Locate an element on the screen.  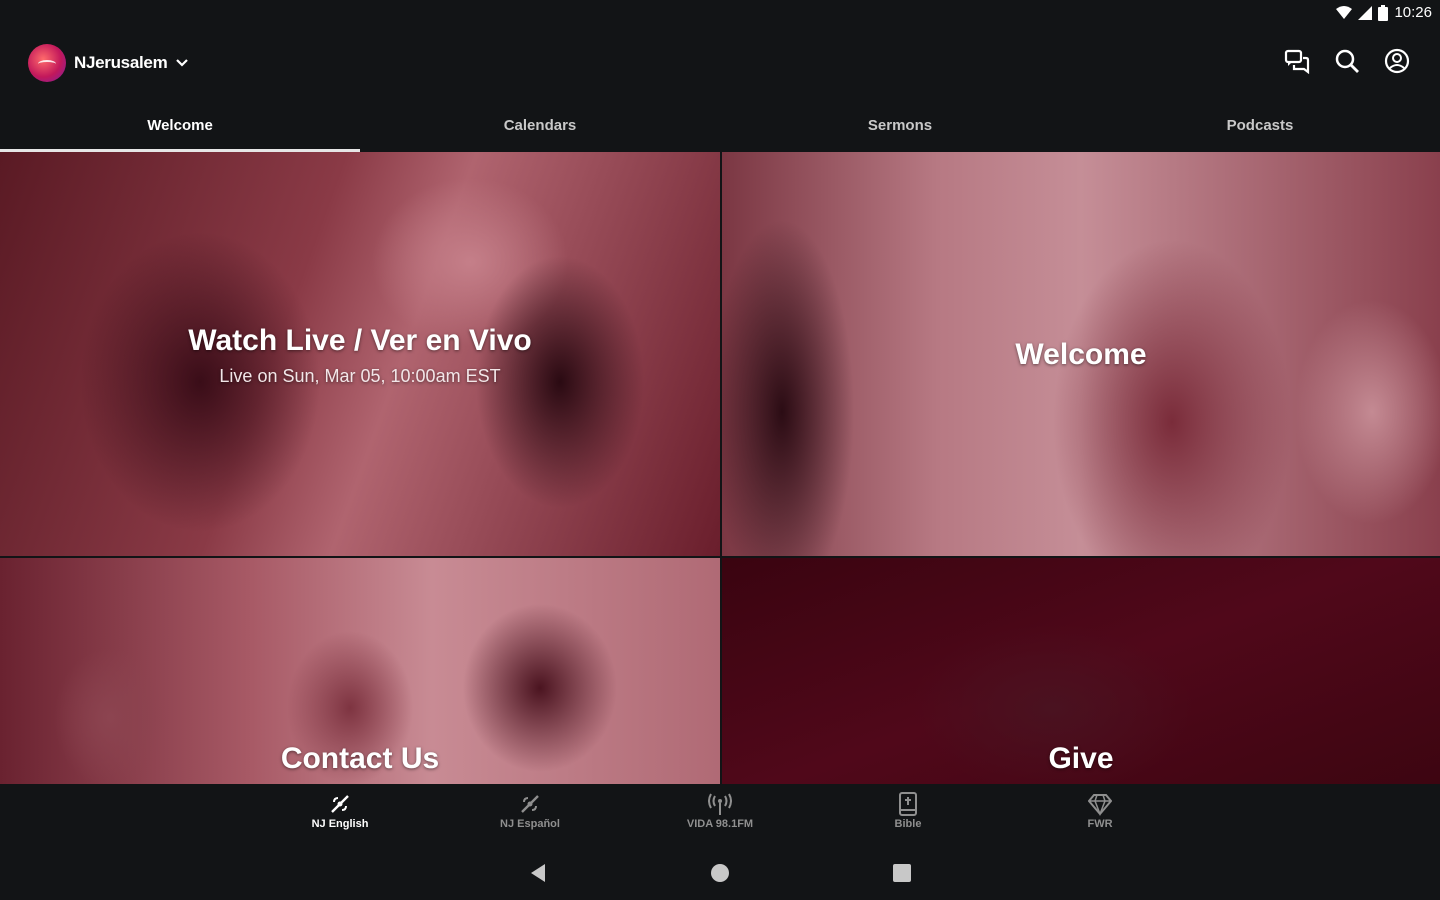
back-icon is located at coordinates (538, 873).